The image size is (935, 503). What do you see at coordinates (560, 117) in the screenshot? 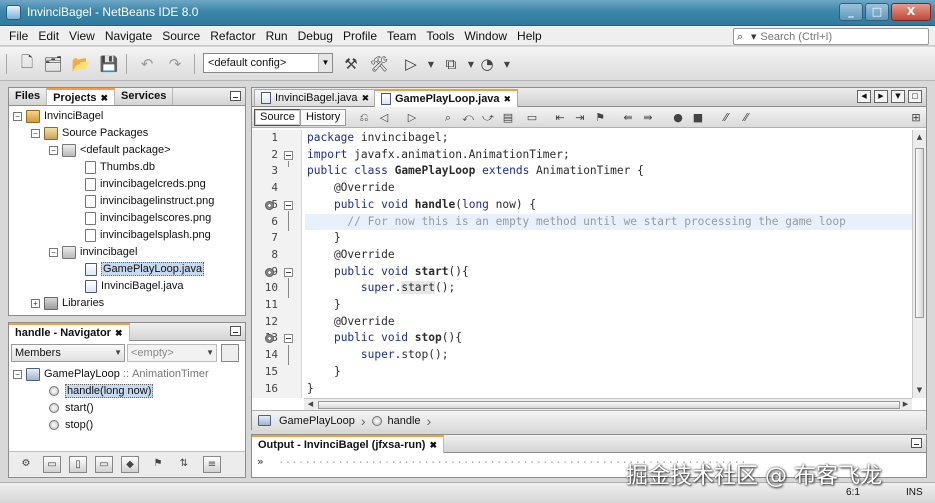
I see `previous-bookmark-icon: ⇤` at bounding box center [560, 117].